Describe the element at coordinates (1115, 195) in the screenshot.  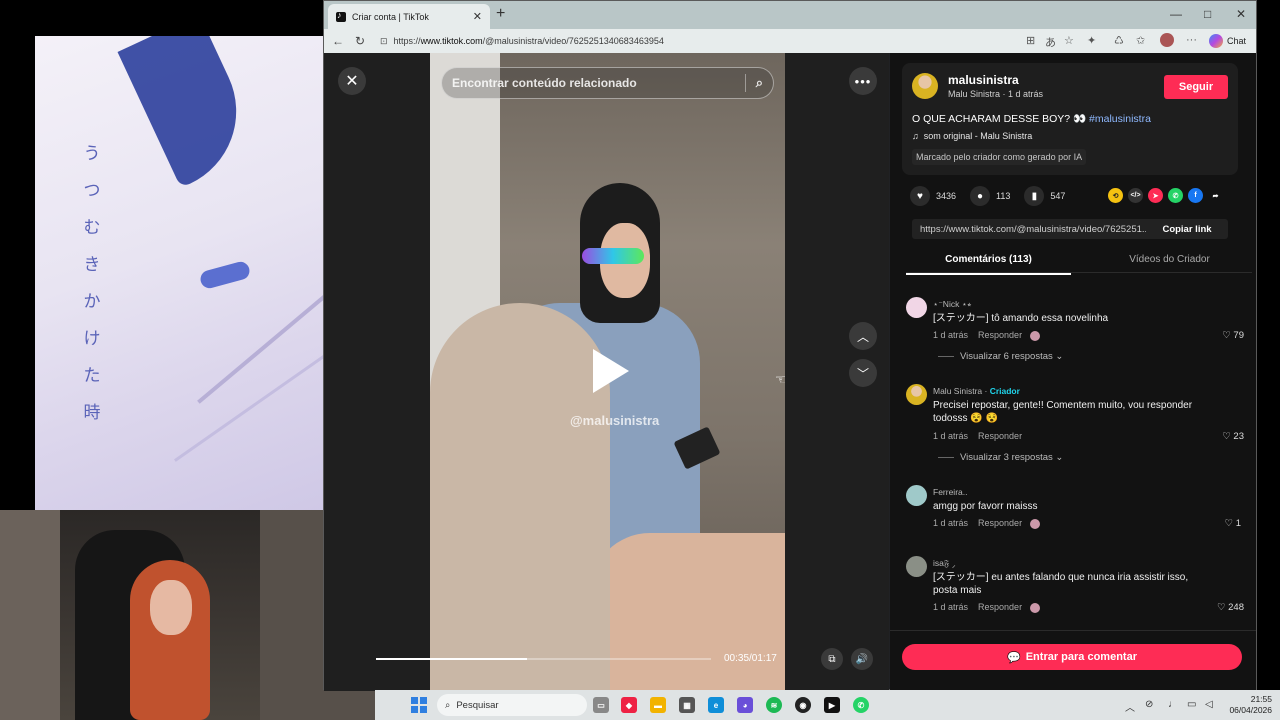
I see `repost-icon: ⟲` at that location.